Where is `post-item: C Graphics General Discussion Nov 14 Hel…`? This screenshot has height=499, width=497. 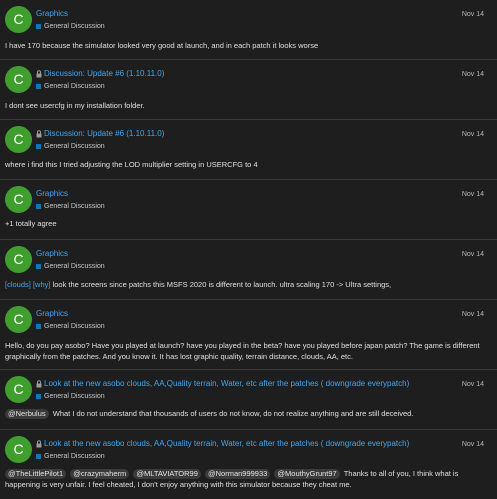 post-item: C Graphics General Discussion Nov 14 Hel… is located at coordinates (248, 335).